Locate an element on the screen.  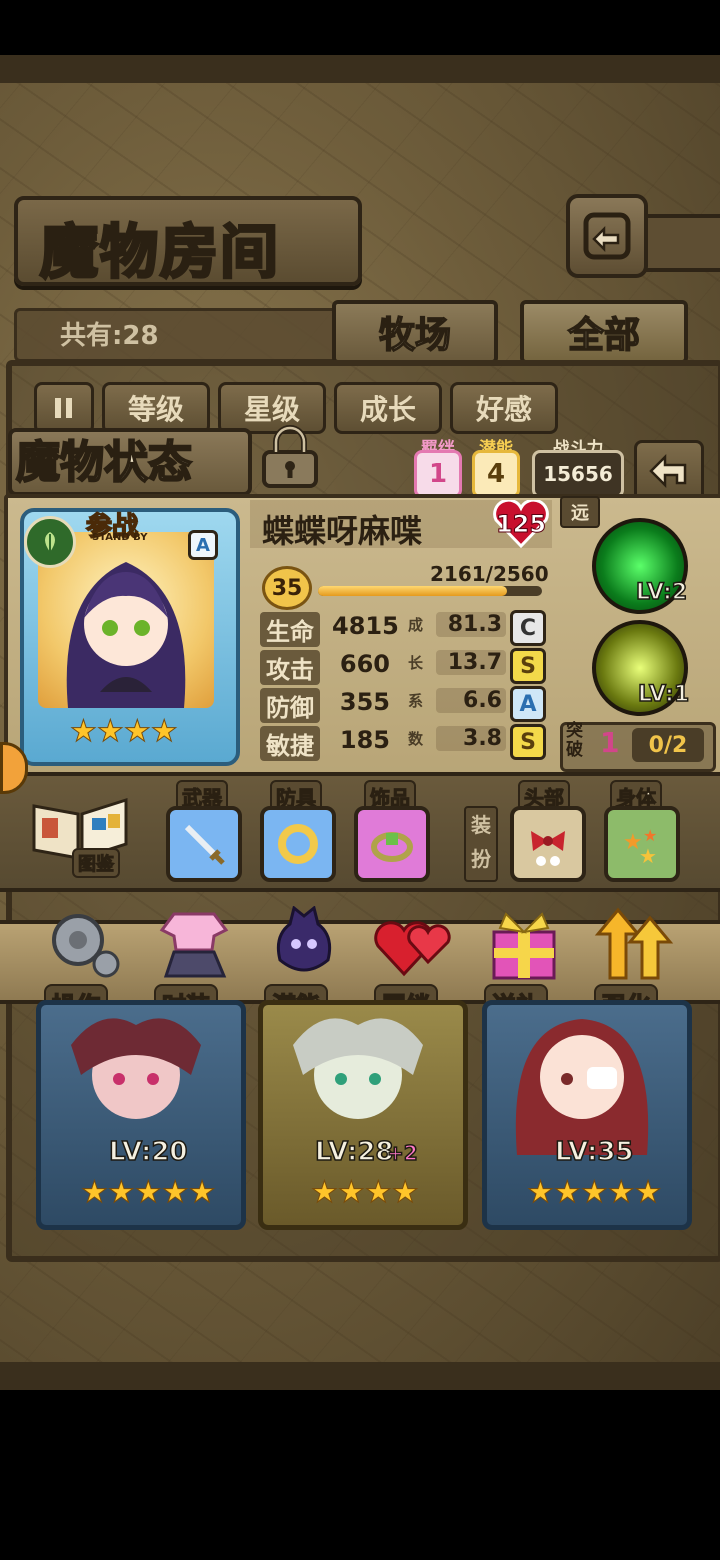
gift-button: 送礼 is located at coordinates (529, 964).